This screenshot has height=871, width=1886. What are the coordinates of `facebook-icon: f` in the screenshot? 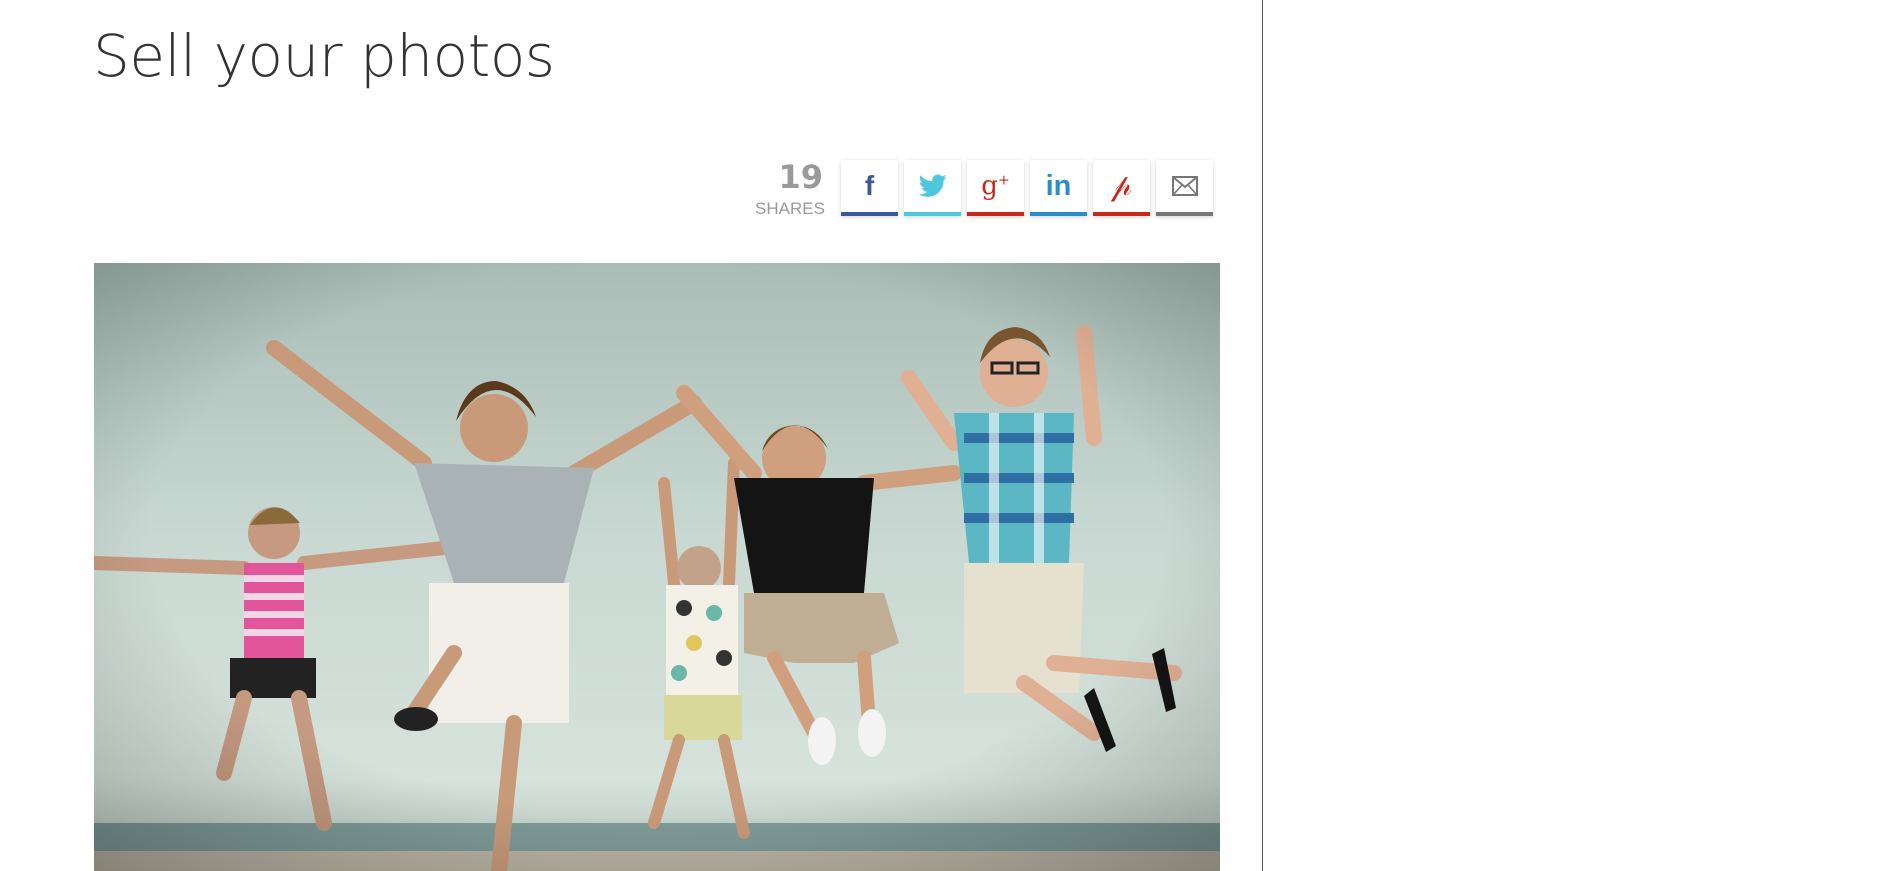 It's located at (869, 185).